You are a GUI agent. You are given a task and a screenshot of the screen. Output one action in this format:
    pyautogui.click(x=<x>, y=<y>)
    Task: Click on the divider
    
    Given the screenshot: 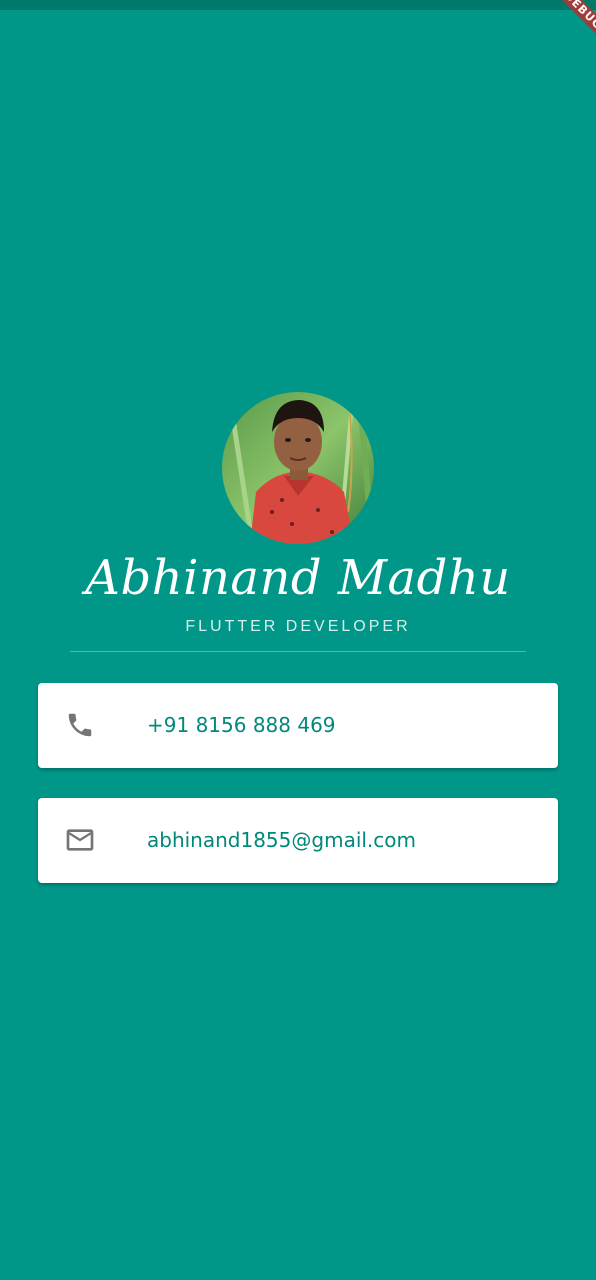 What is the action you would take?
    pyautogui.click(x=298, y=651)
    